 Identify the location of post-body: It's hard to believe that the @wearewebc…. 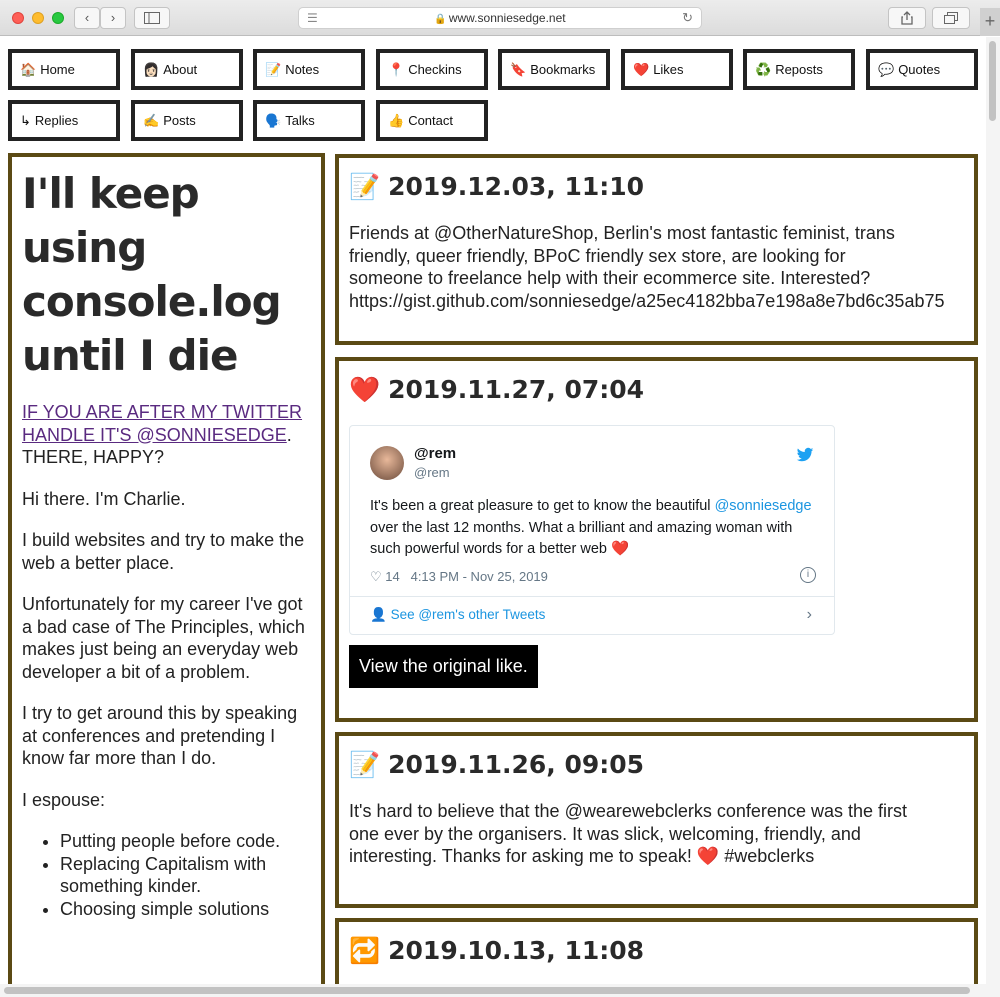
(656, 834).